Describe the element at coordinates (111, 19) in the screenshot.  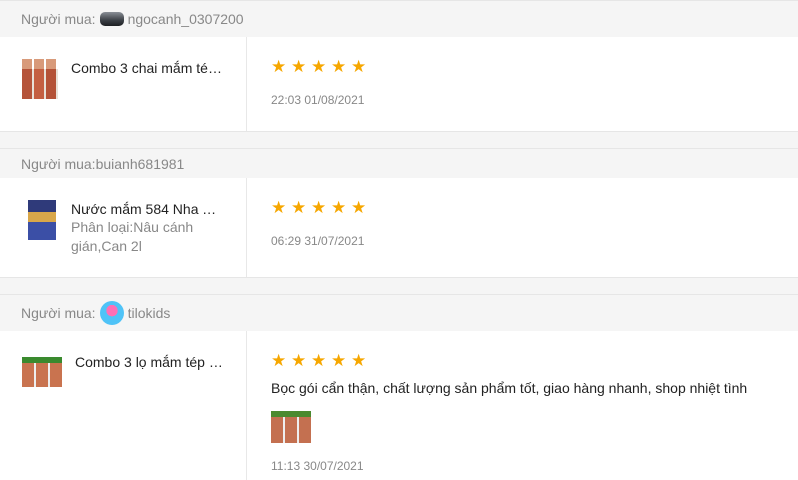
I see `car-avatar-icon` at that location.